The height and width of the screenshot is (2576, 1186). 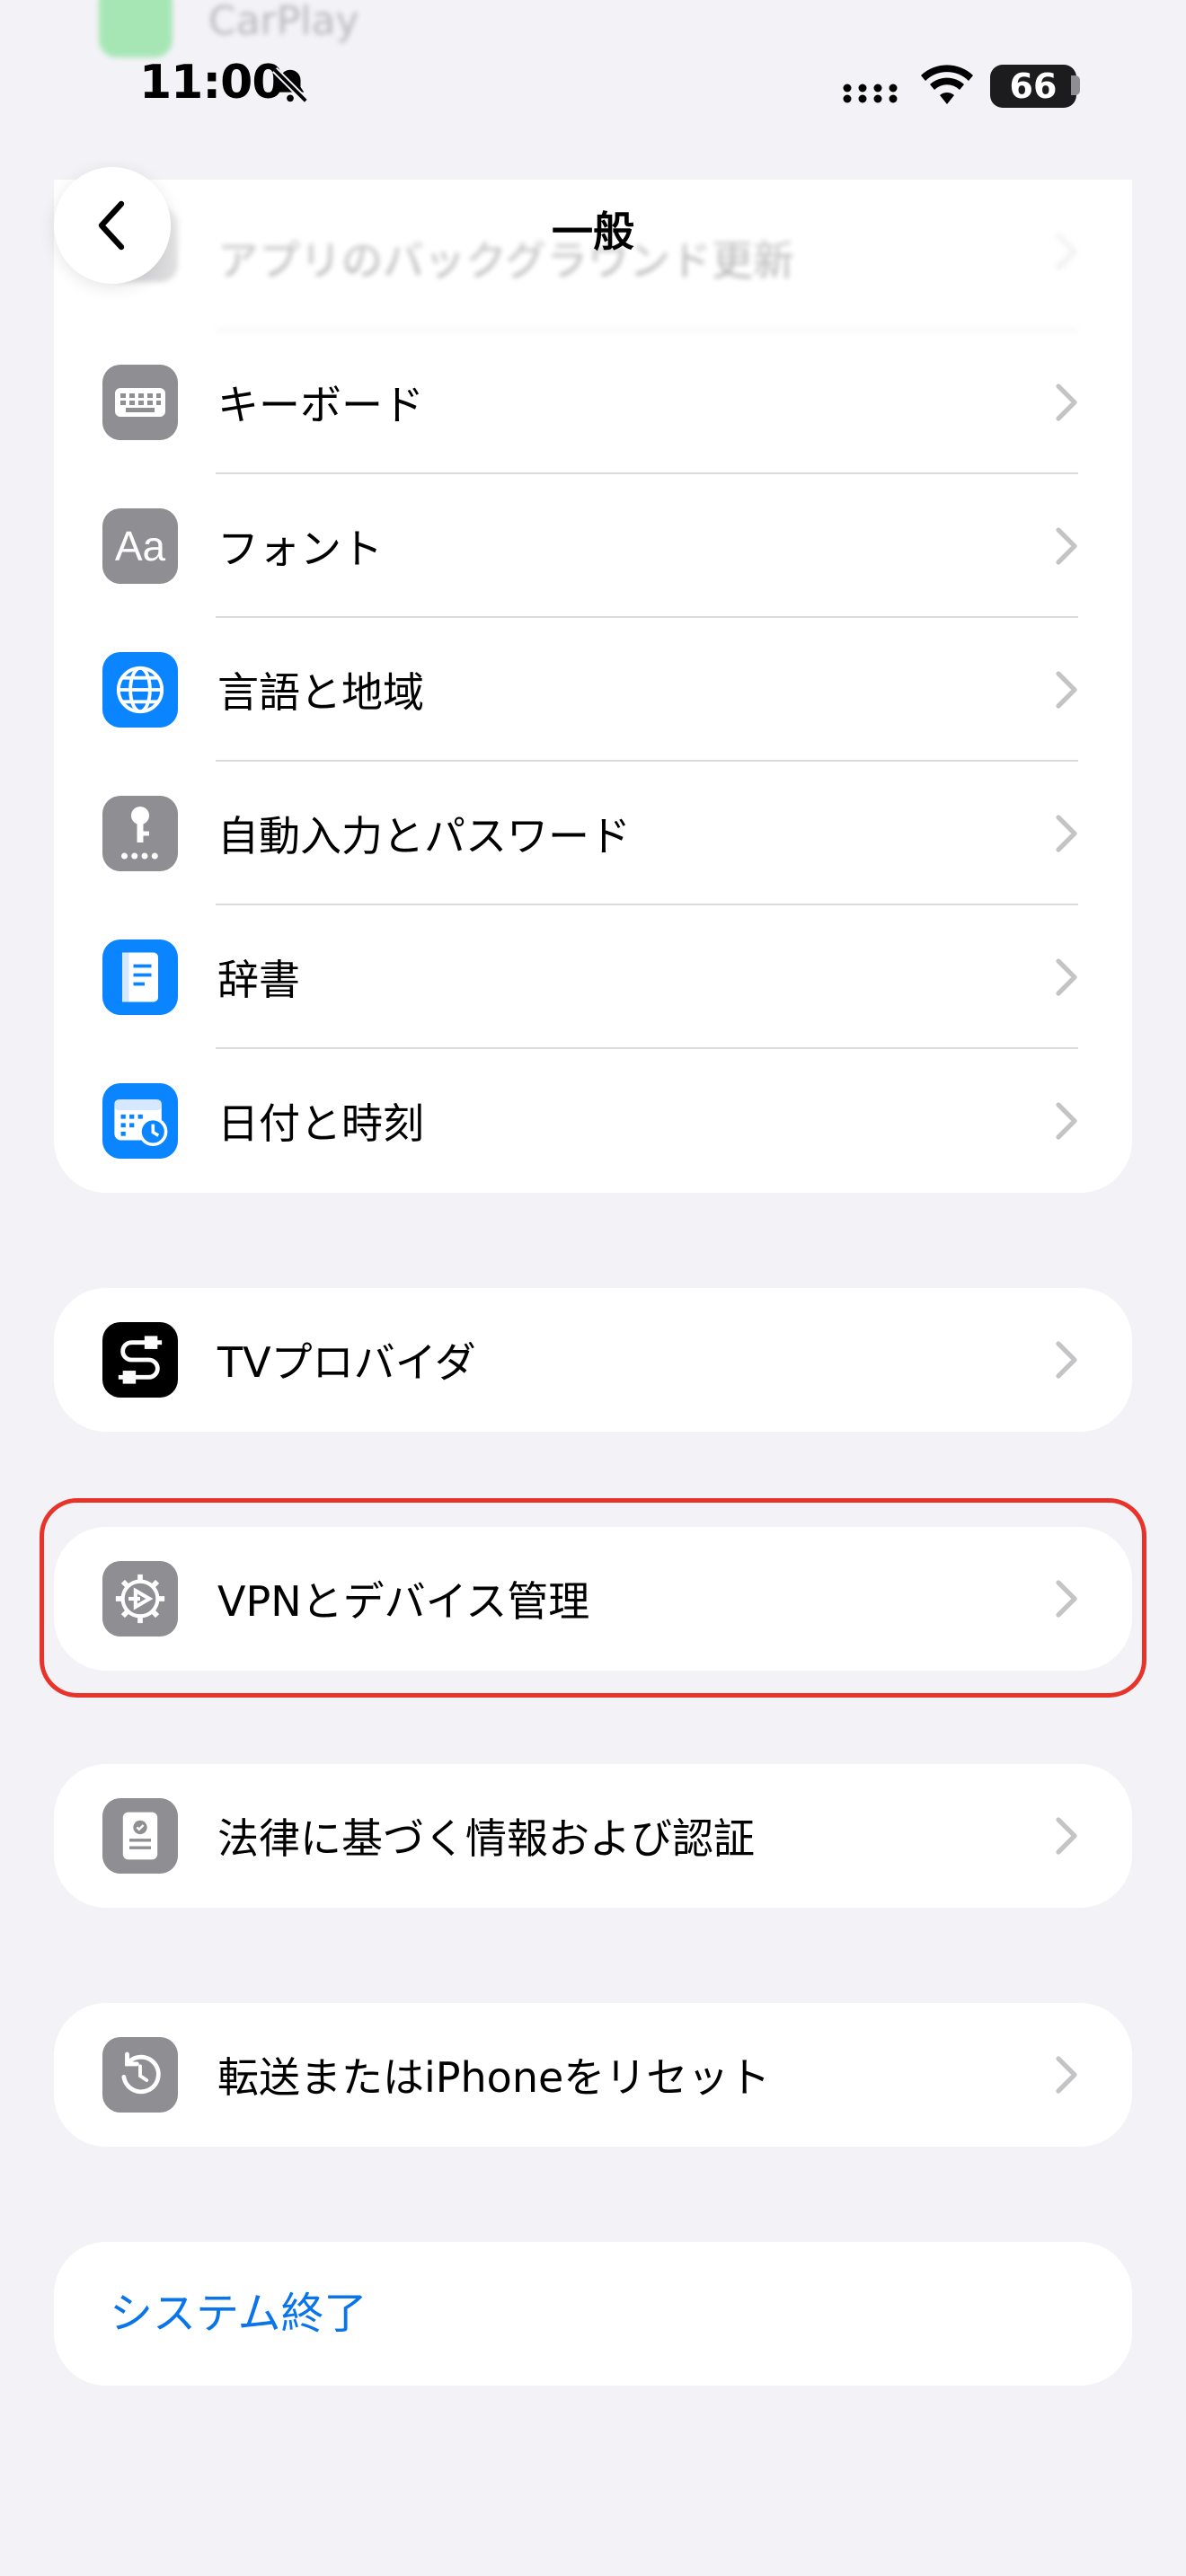 I want to click on globe-icon, so click(x=140, y=690).